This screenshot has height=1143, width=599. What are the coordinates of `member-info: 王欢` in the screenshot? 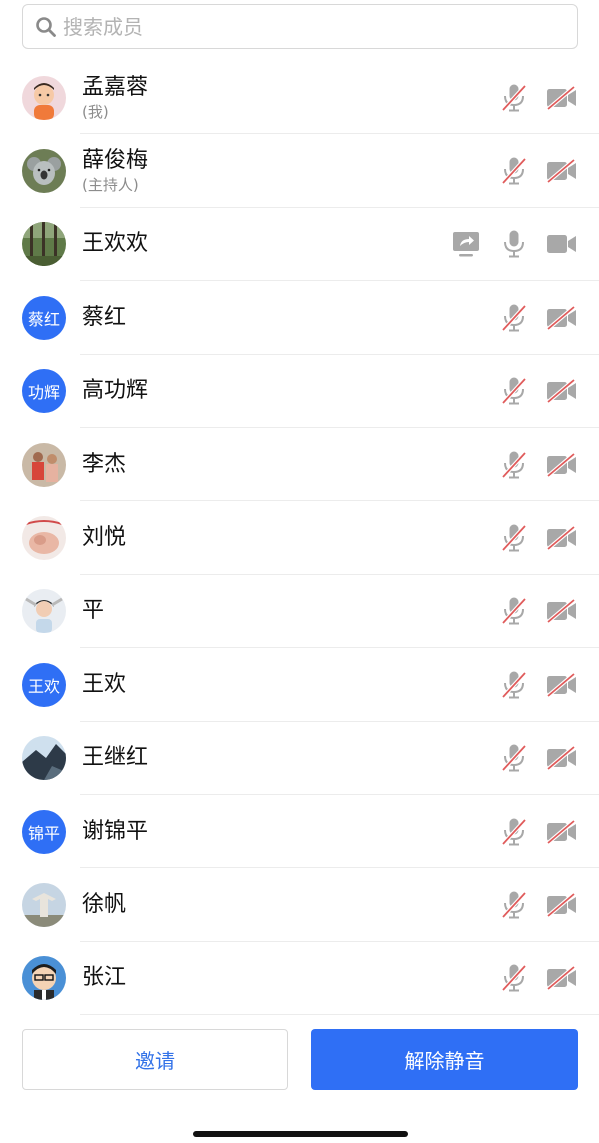 It's located at (104, 685).